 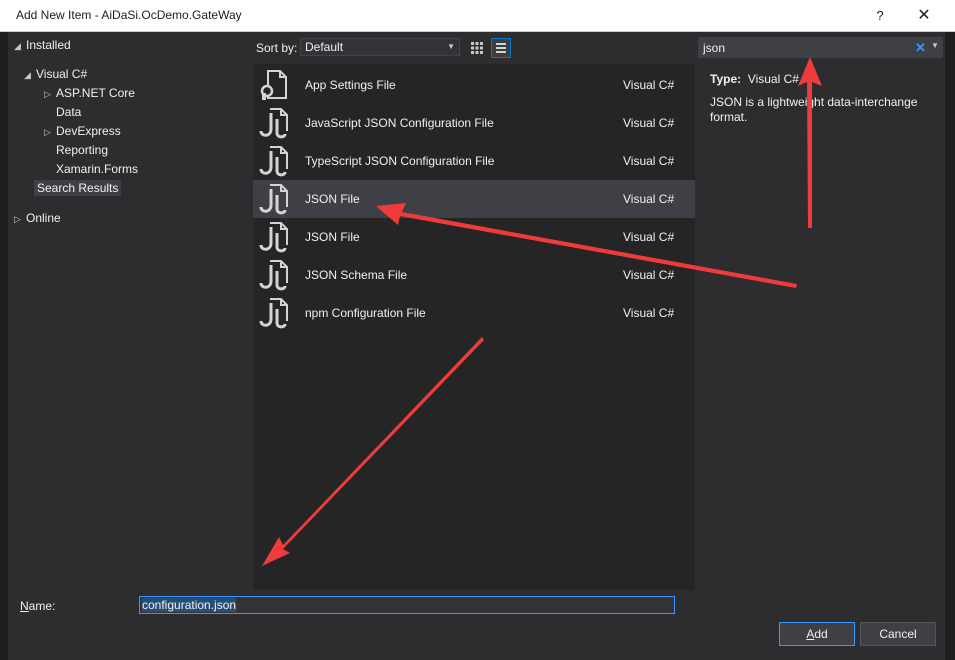 I want to click on add-label: dd, so click(x=821, y=634).